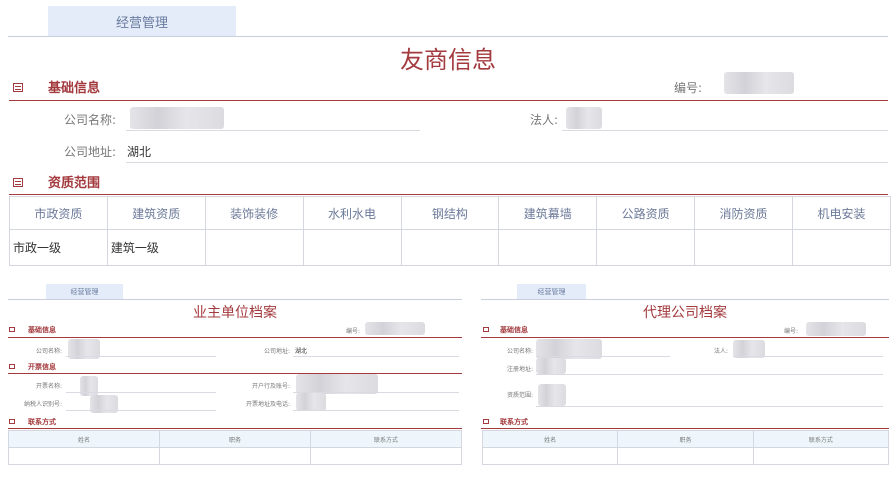 This screenshot has width=896, height=479. Describe the element at coordinates (352, 331) in the screenshot. I see `owner-number-label: 编号:` at that location.